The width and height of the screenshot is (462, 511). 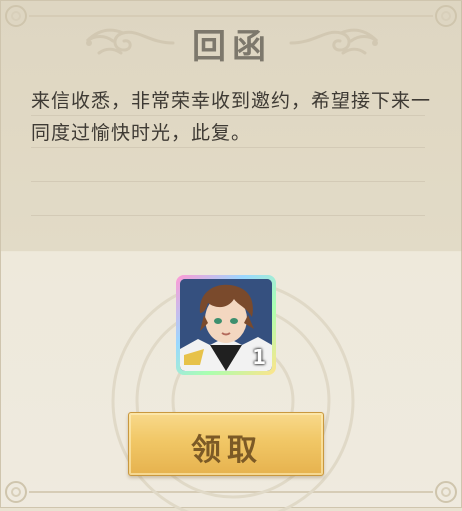 What do you see at coordinates (259, 357) in the screenshot?
I see `reward-count: 1` at bounding box center [259, 357].